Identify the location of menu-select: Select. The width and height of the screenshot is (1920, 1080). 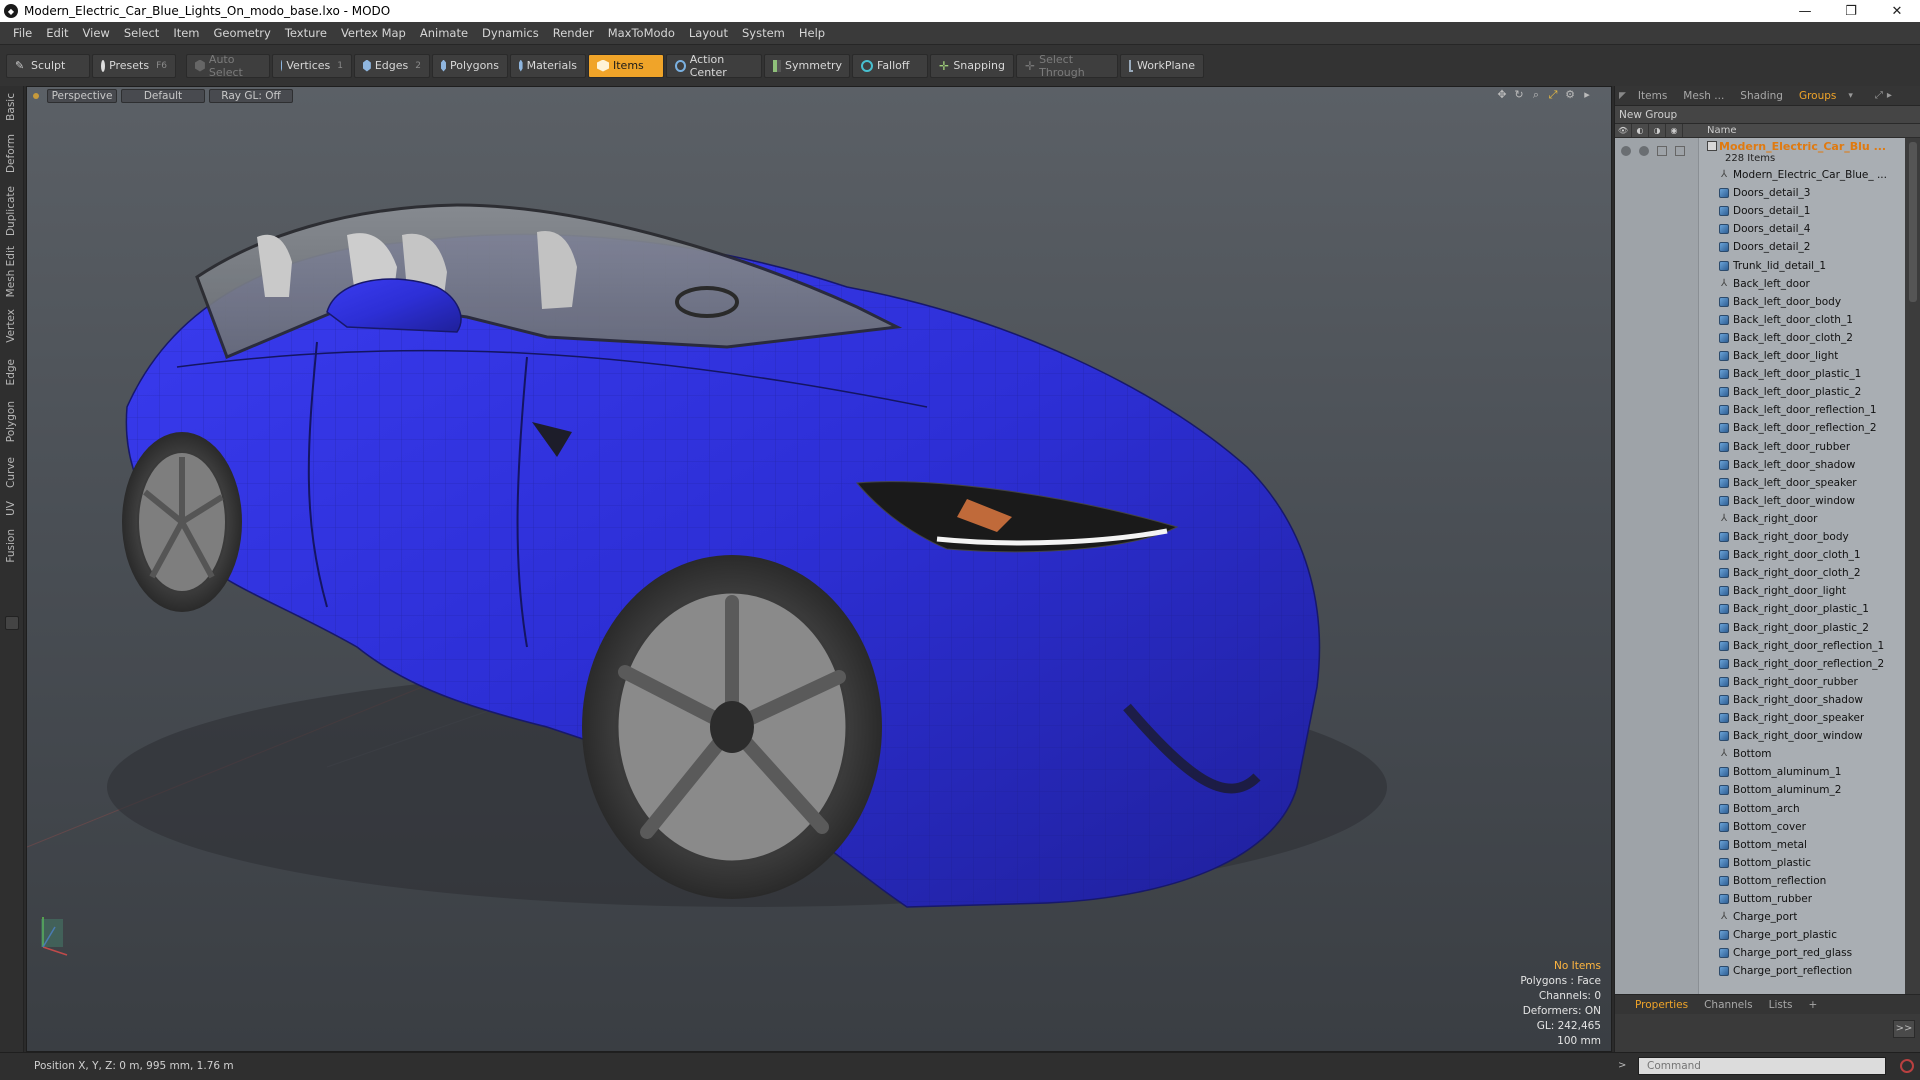
(141, 33).